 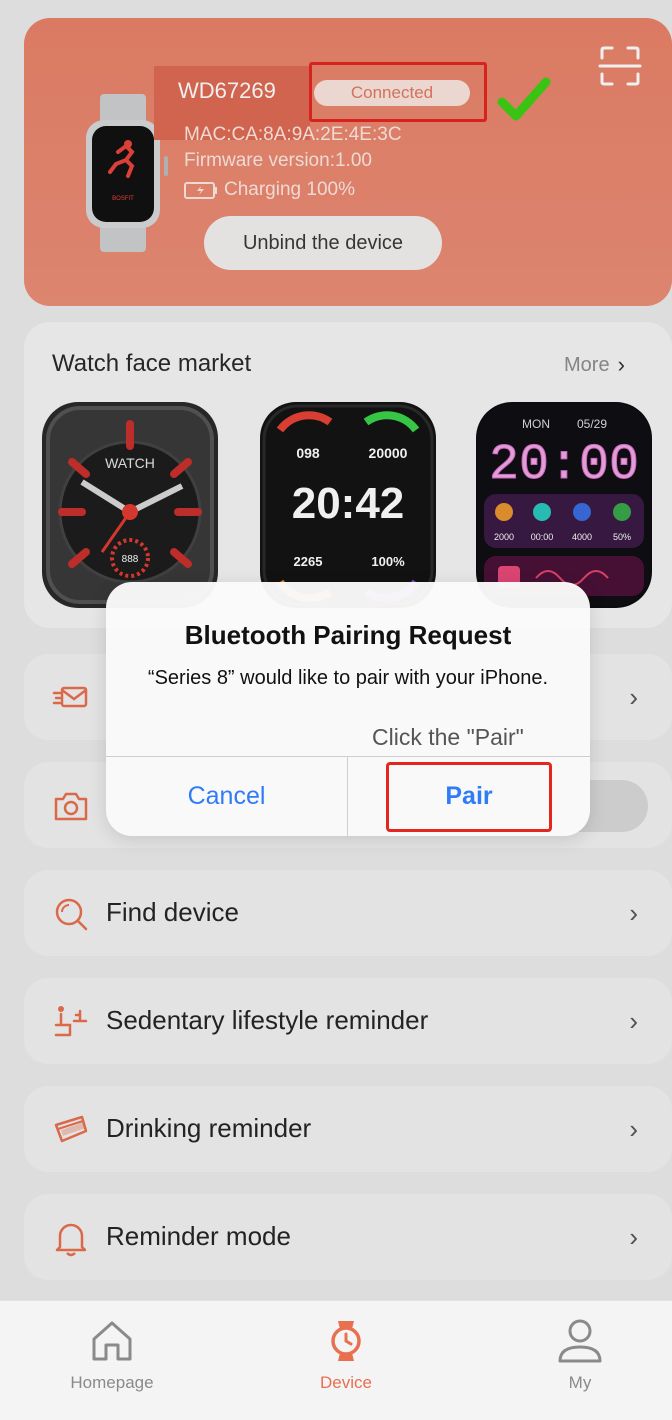 What do you see at coordinates (448, 737) in the screenshot?
I see `pair-hint-annotation: Click the "Pair"` at bounding box center [448, 737].